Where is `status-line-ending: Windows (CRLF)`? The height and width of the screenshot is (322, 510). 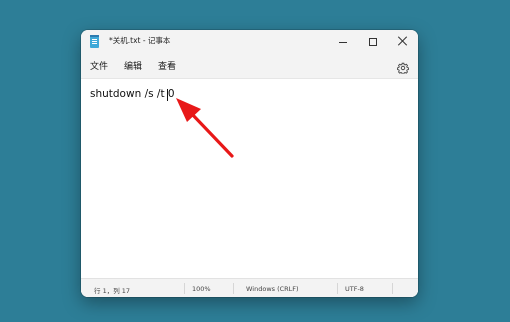 status-line-ending: Windows (CRLF) is located at coordinates (272, 289).